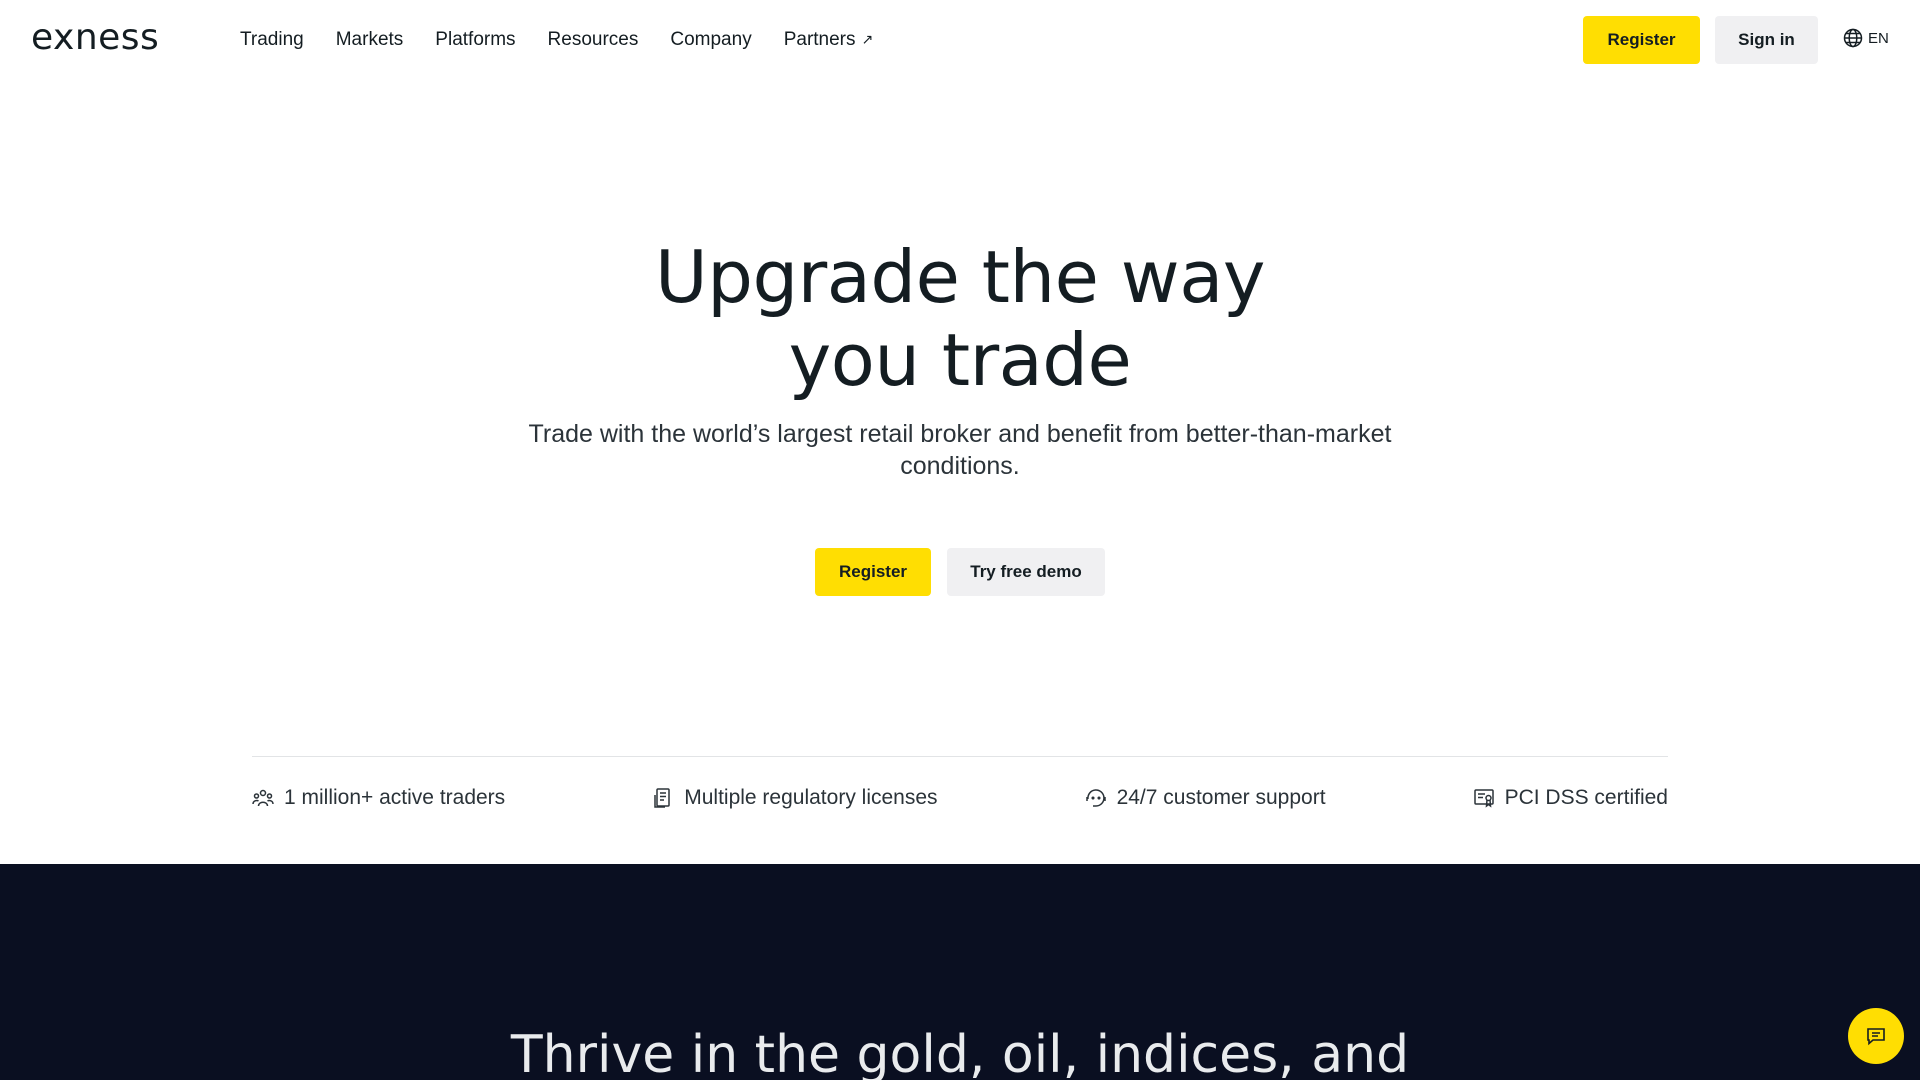 This screenshot has height=1080, width=1920. Describe the element at coordinates (475, 40) in the screenshot. I see `nav-platforms: Platforms` at that location.